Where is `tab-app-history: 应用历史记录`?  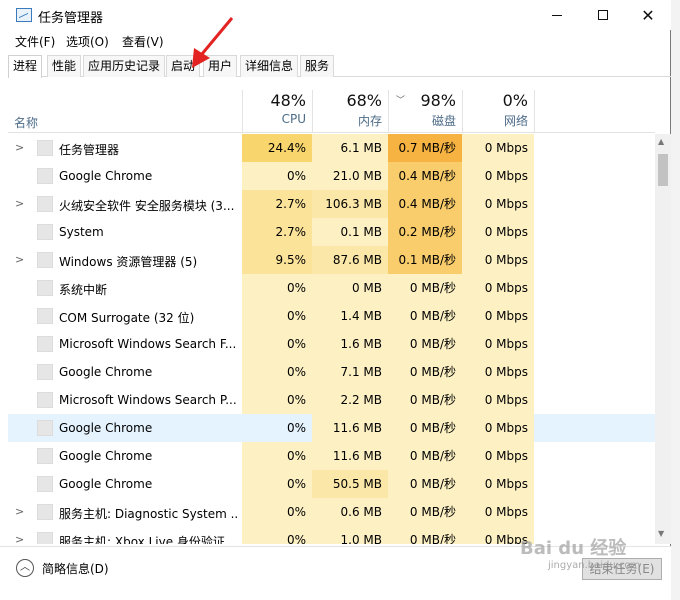 tab-app-history: 应用历史记录 is located at coordinates (124, 66).